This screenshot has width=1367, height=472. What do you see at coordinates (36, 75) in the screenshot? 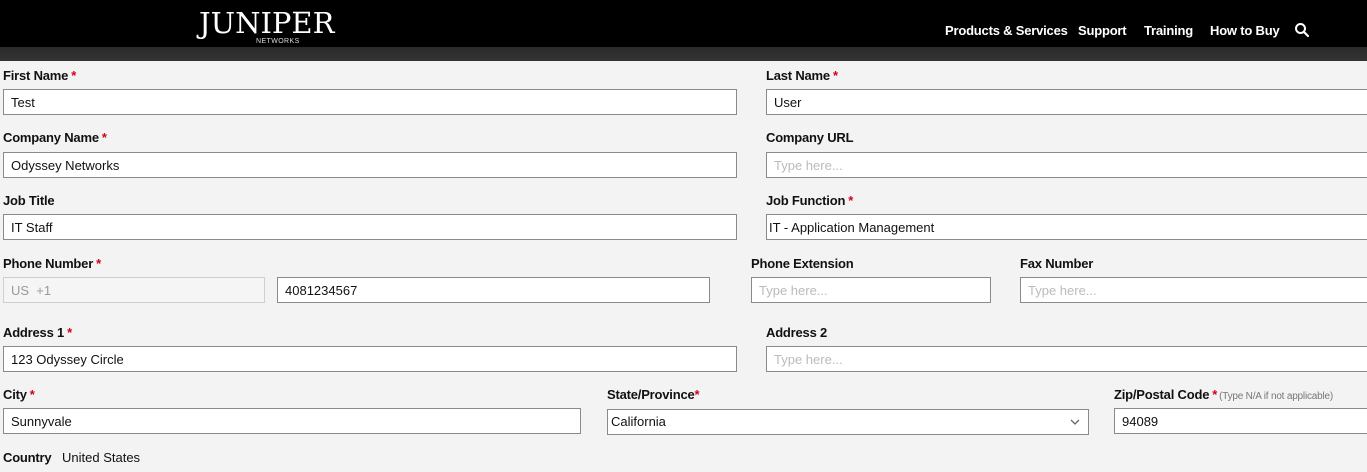
I see `first-name-label-text: First Name` at bounding box center [36, 75].